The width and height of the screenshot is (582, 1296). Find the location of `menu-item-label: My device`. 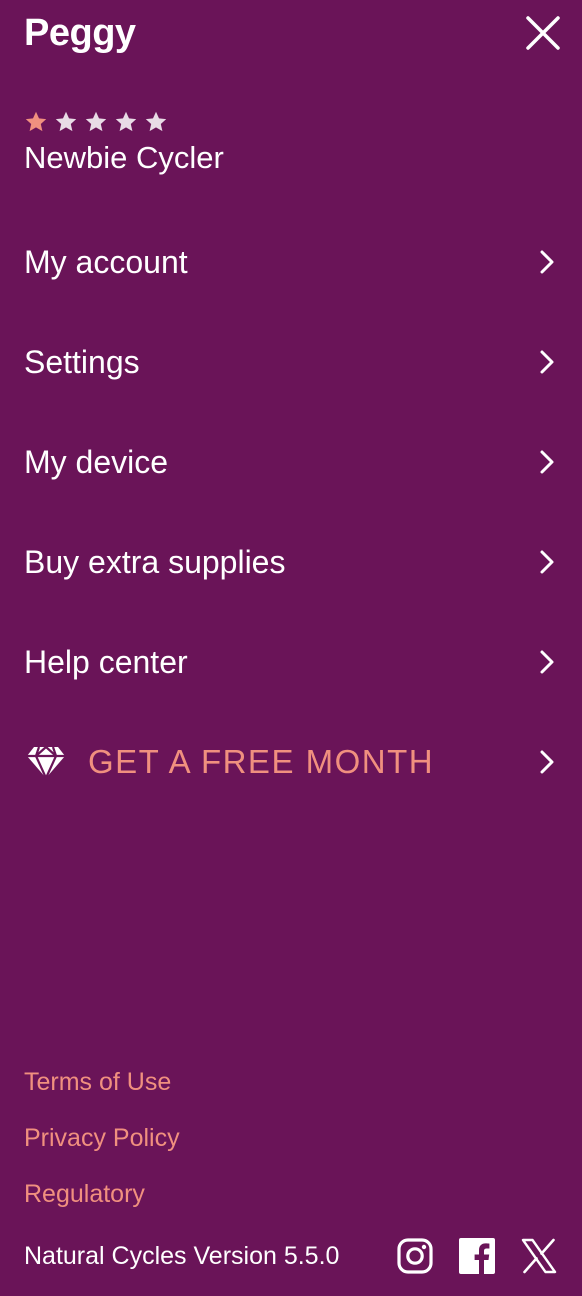

menu-item-label: My device is located at coordinates (96, 462).